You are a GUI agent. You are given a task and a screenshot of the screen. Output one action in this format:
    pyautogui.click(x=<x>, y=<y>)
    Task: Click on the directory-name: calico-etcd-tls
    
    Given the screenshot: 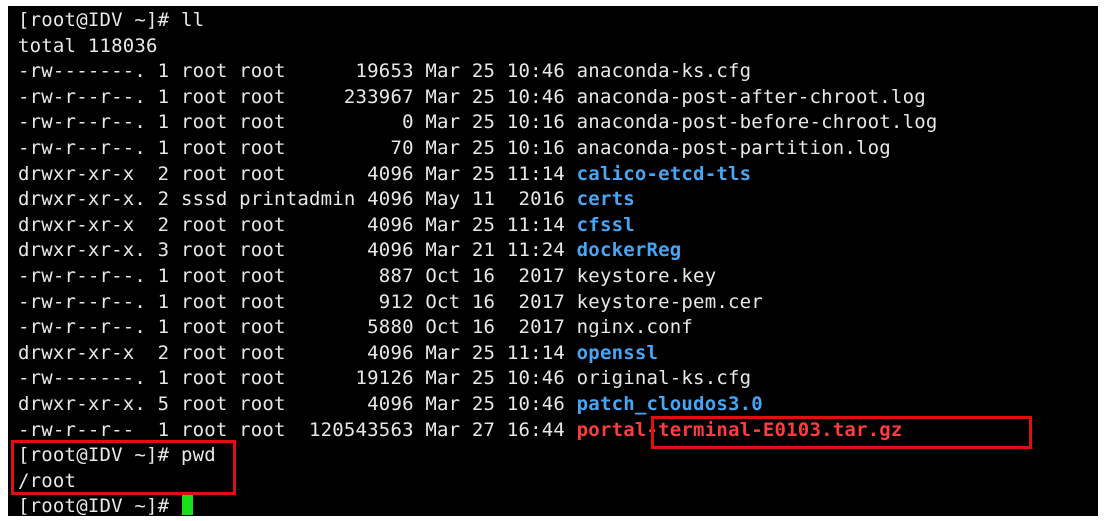 What is the action you would take?
    pyautogui.click(x=664, y=173)
    